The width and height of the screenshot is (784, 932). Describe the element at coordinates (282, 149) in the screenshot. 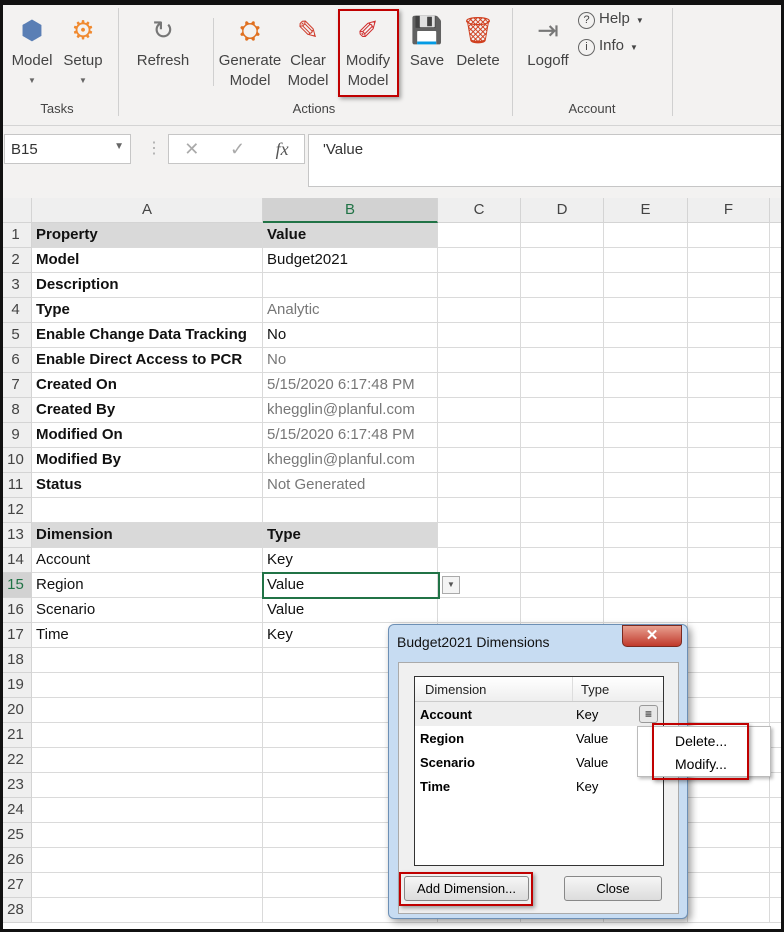

I see `function-icon: fx` at that location.